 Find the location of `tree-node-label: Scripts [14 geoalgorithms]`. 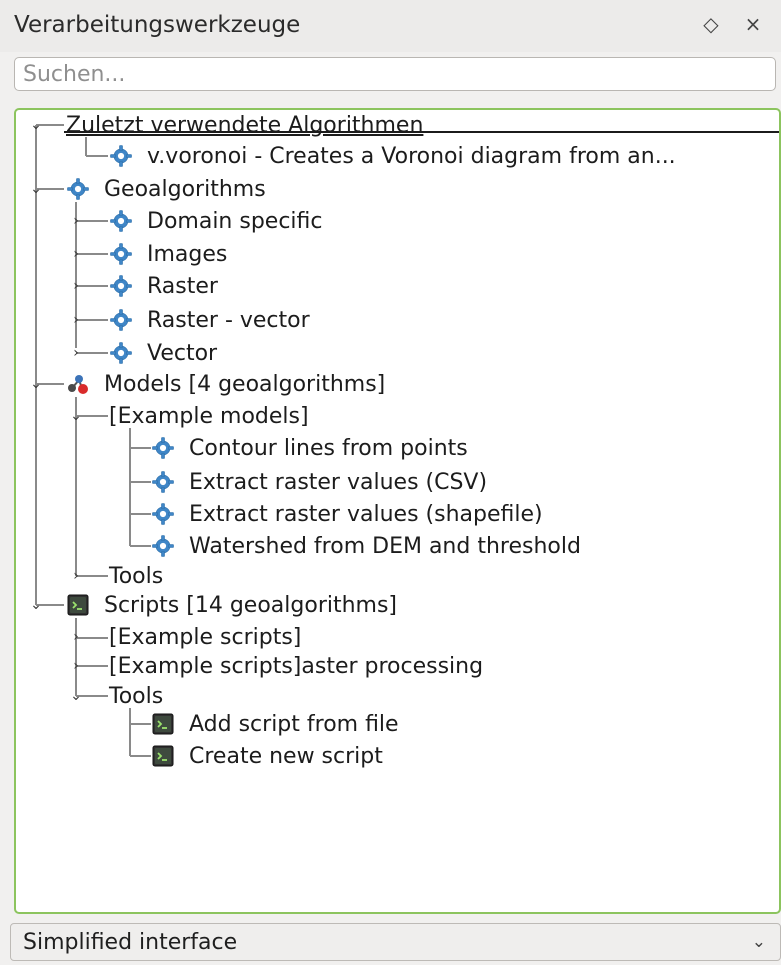

tree-node-label: Scripts [14 geoalgorithms] is located at coordinates (251, 605).